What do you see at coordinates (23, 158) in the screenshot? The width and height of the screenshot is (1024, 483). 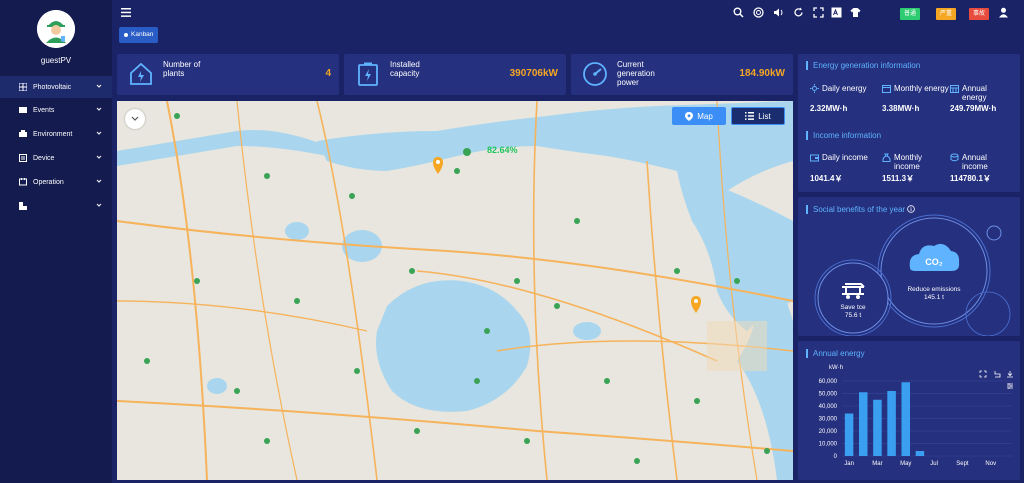 I see `device-icon` at bounding box center [23, 158].